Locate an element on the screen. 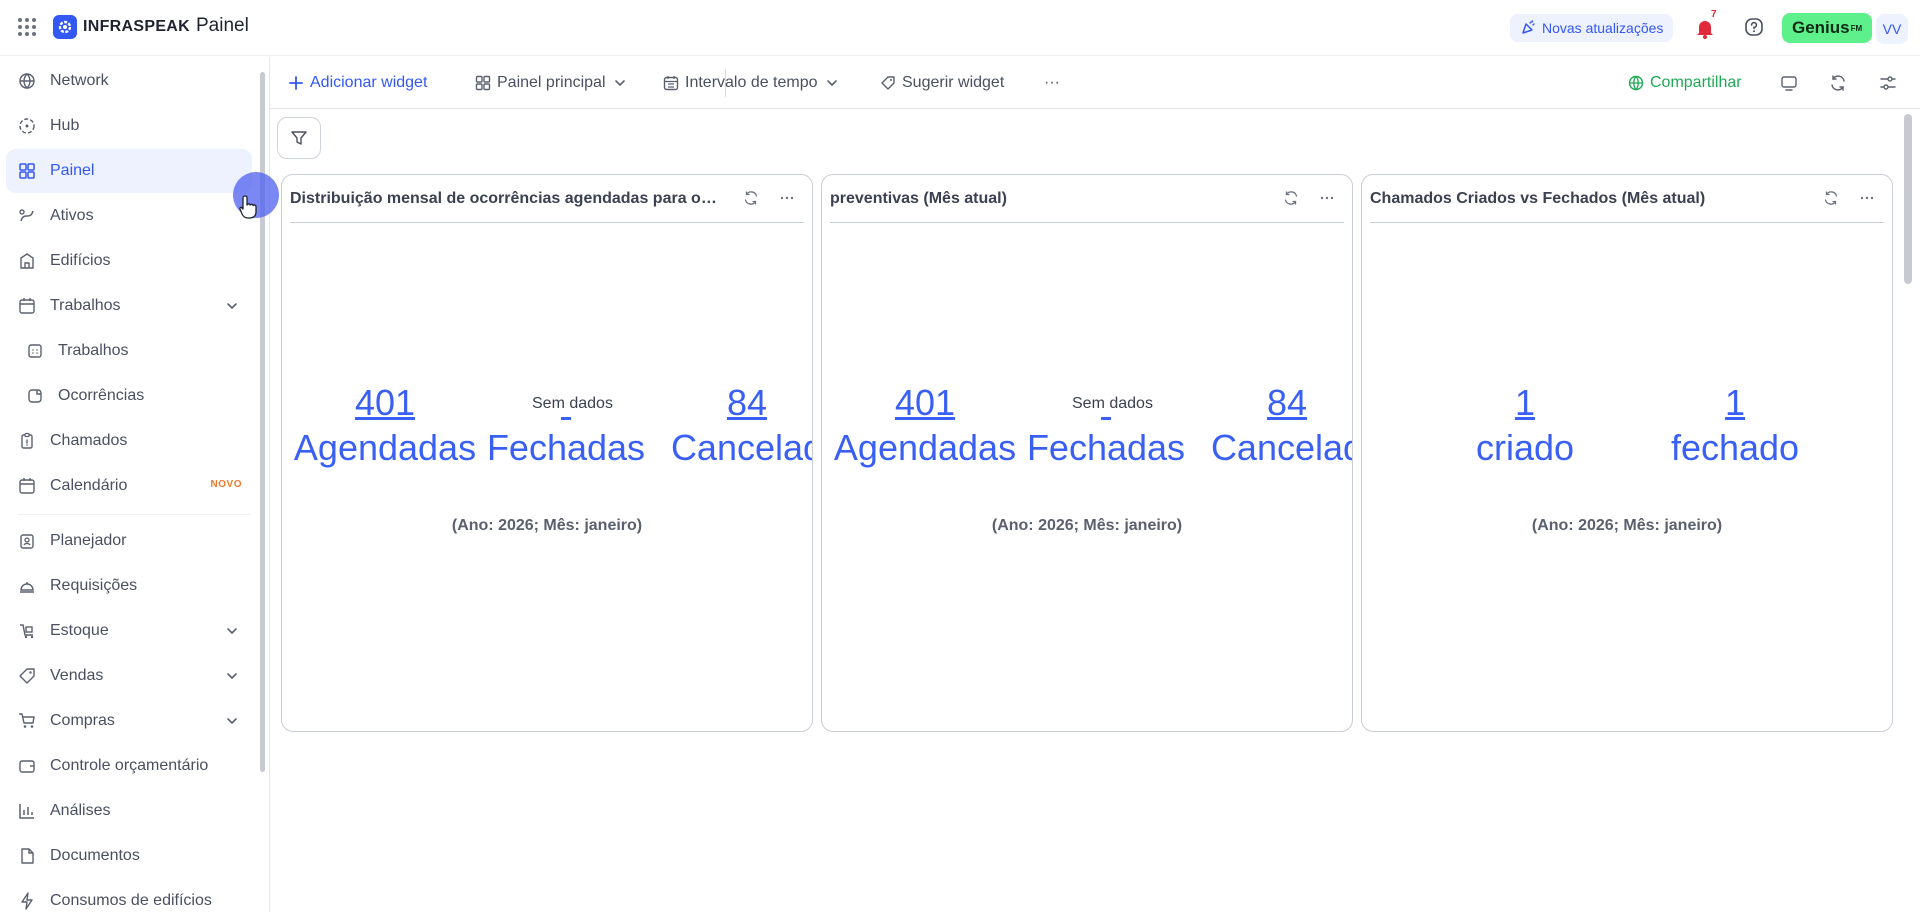 This screenshot has height=912, width=1920. tv-mode-button is located at coordinates (1789, 83).